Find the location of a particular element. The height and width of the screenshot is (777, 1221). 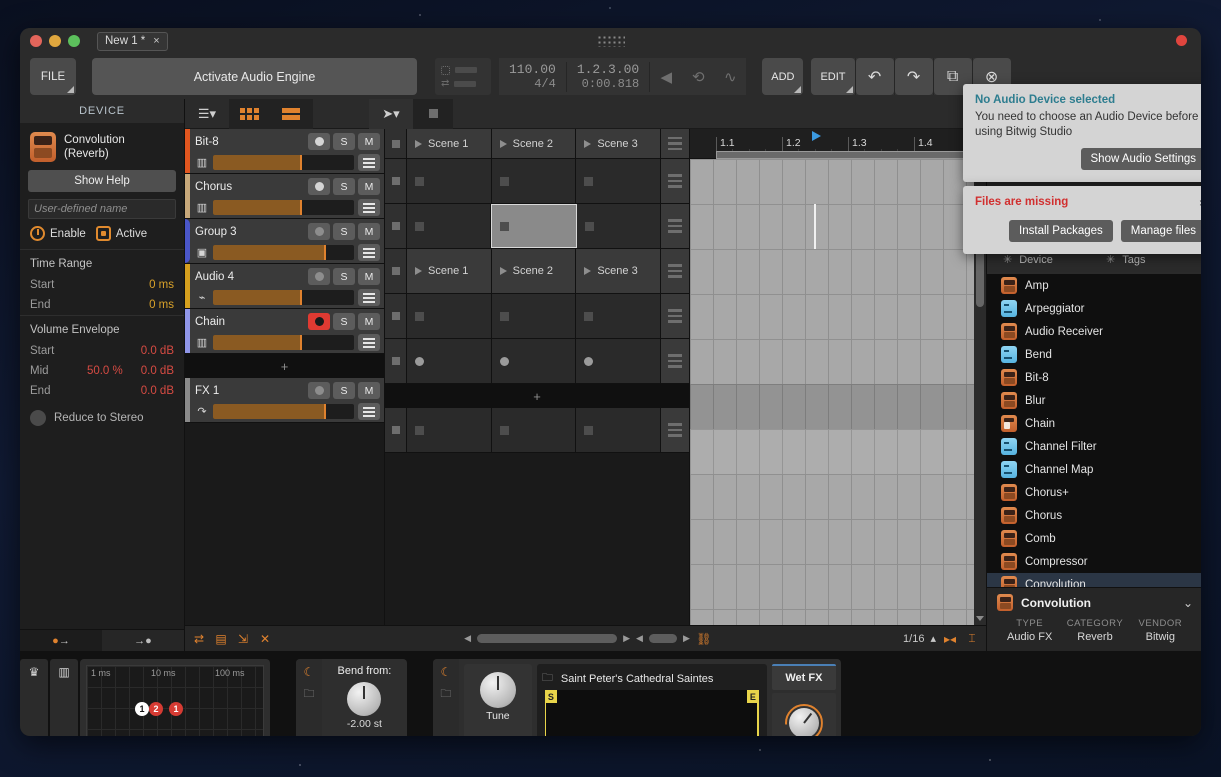

moon-icon: ☾ is located at coordinates (445, 672).